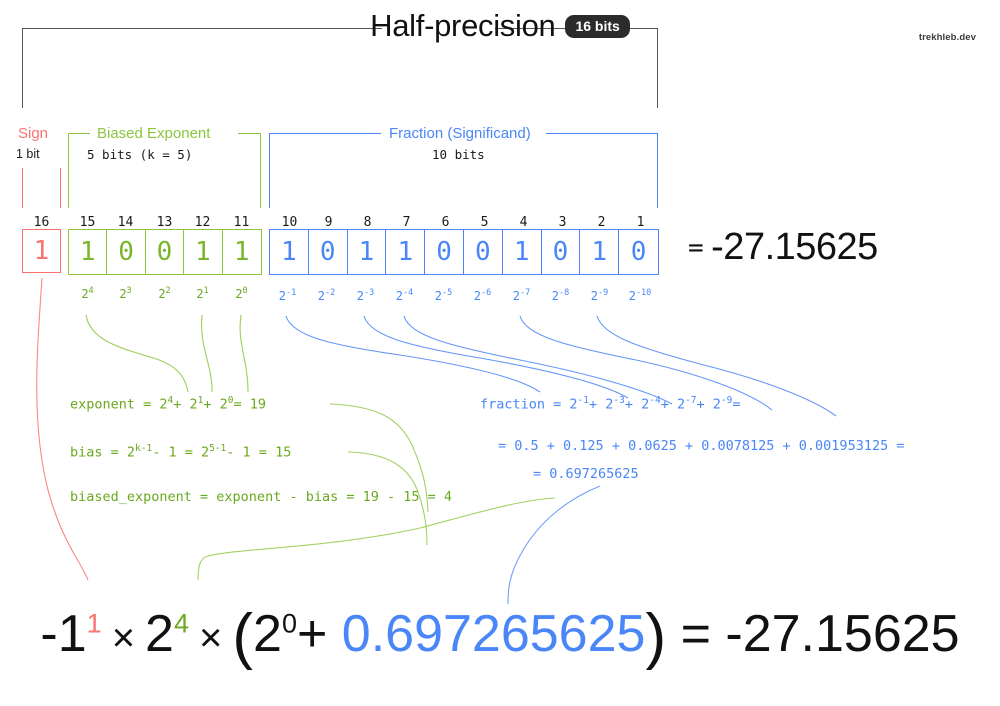 This screenshot has height=706, width=1000. What do you see at coordinates (586, 474) in the screenshot?
I see `fraction-math-line-3: = 0.697265625` at bounding box center [586, 474].